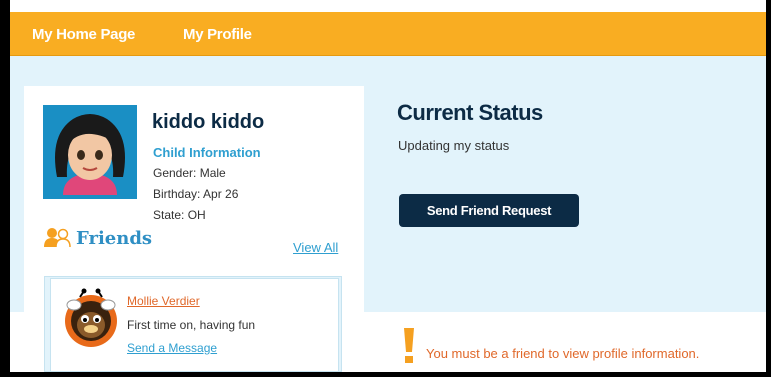 This screenshot has width=771, height=377. I want to click on current-status-heading: Current Status, so click(470, 112).